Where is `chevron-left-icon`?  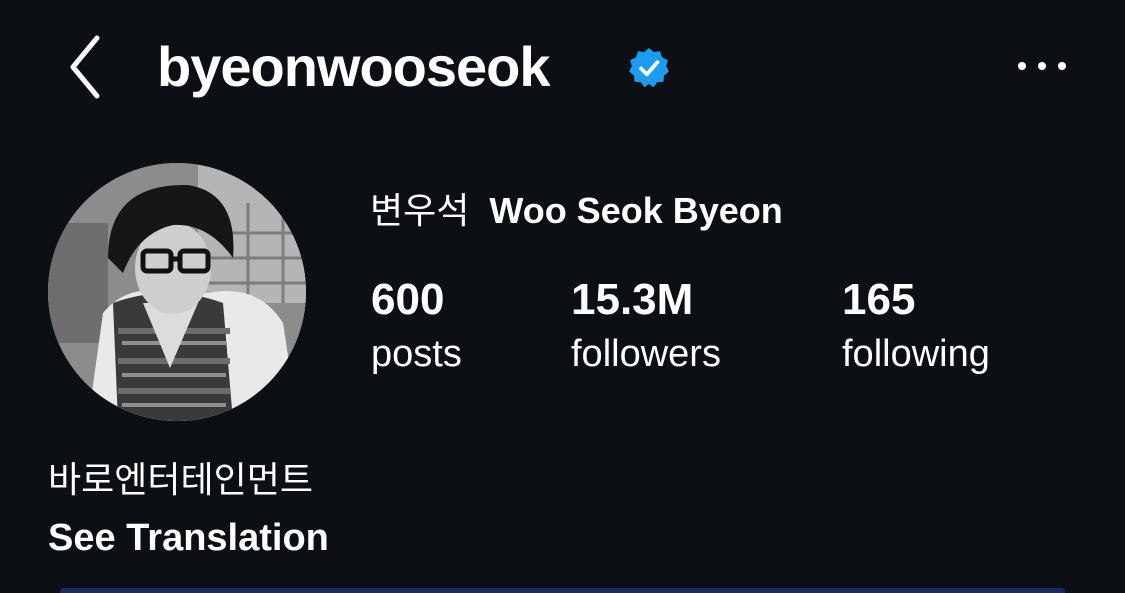
chevron-left-icon is located at coordinates (85, 67).